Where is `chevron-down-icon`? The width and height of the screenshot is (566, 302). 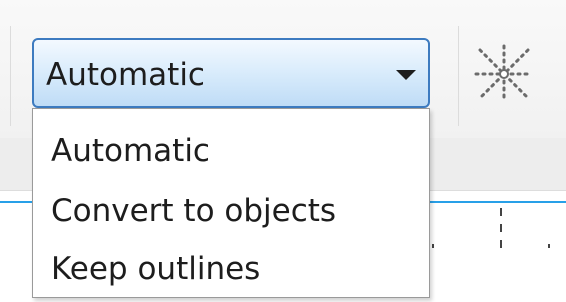
chevron-down-icon is located at coordinates (406, 75).